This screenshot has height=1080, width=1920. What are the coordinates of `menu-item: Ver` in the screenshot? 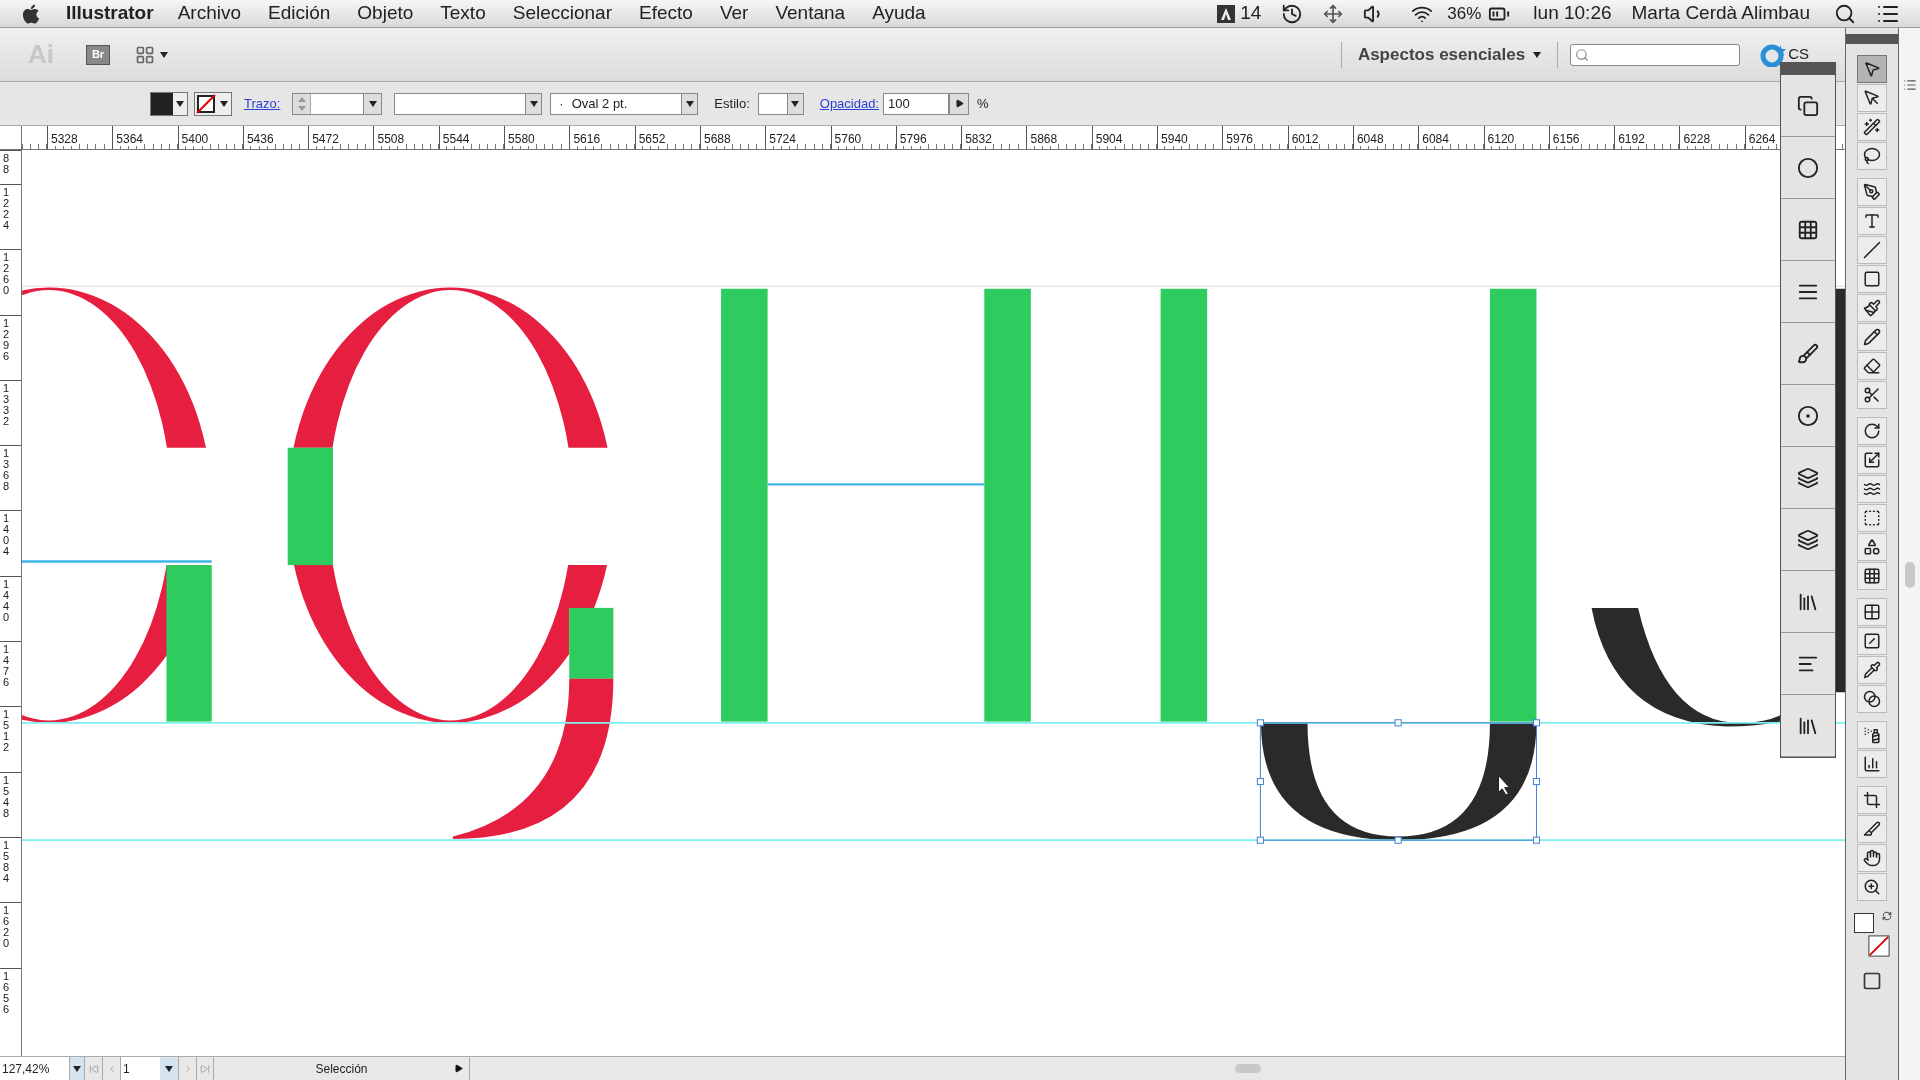 It's located at (734, 14).